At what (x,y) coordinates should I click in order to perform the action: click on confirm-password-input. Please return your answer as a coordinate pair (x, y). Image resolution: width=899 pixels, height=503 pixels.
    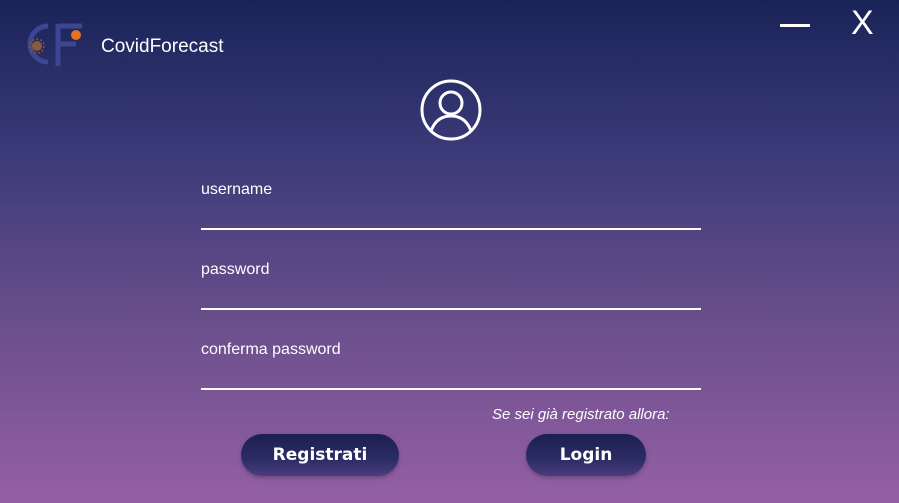
    Looking at the image, I should click on (451, 377).